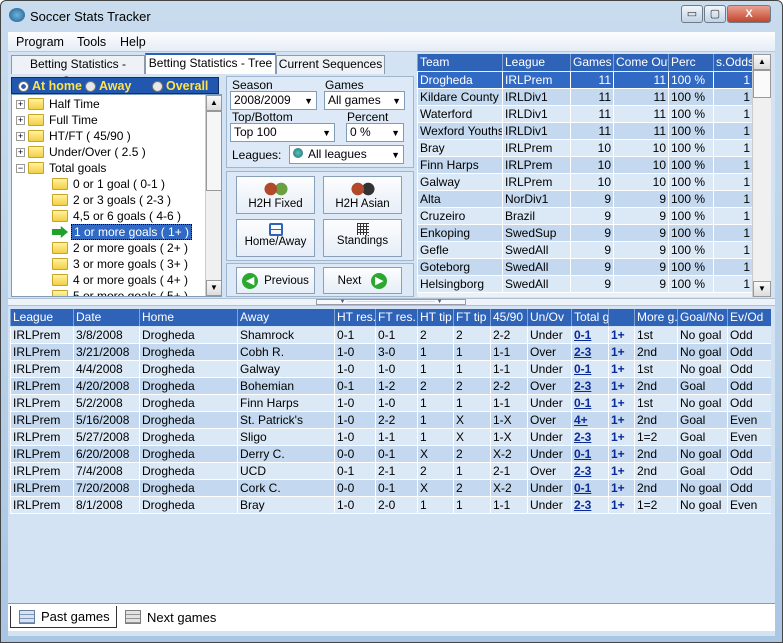  I want to click on column-header-ht-res-: HT res., so click(354, 317).